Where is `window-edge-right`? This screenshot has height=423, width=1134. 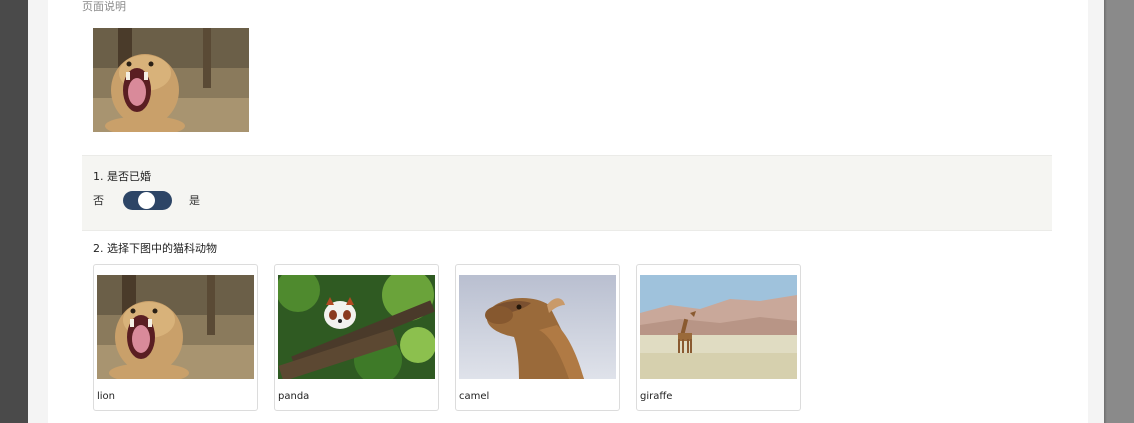
window-edge-right is located at coordinates (1119, 211).